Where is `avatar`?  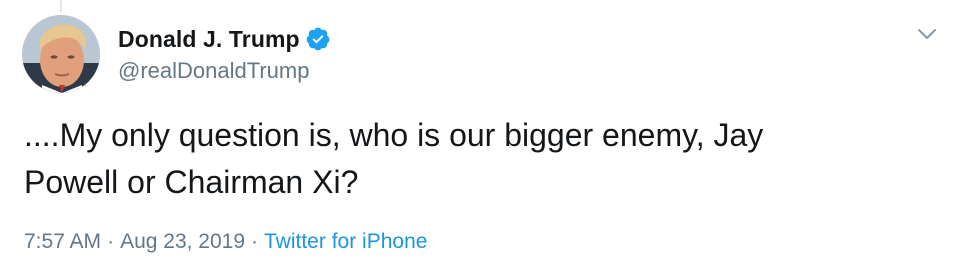 avatar is located at coordinates (61, 54).